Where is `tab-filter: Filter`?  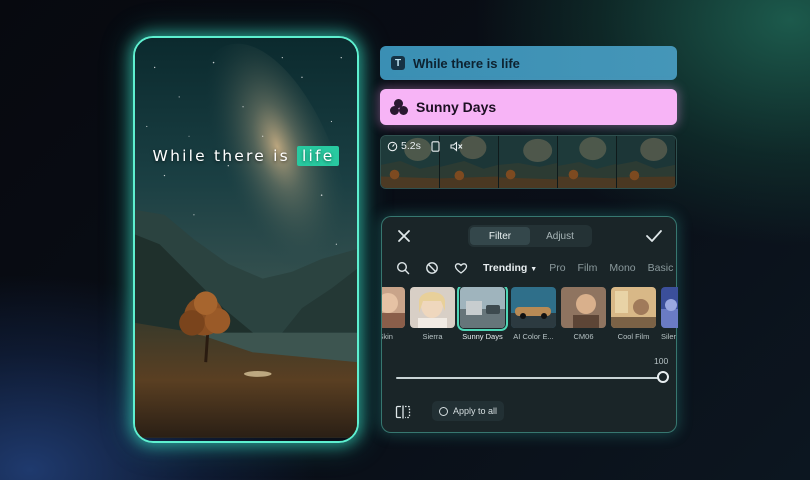
tab-filter: Filter is located at coordinates (500, 236).